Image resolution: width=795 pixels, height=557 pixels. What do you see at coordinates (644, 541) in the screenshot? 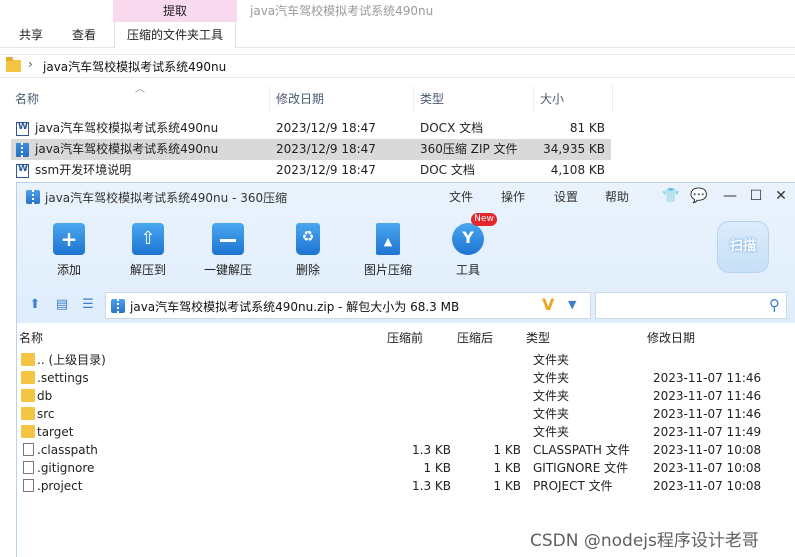
I see `watermark: CSDN @nodejs程序设计老哥` at bounding box center [644, 541].